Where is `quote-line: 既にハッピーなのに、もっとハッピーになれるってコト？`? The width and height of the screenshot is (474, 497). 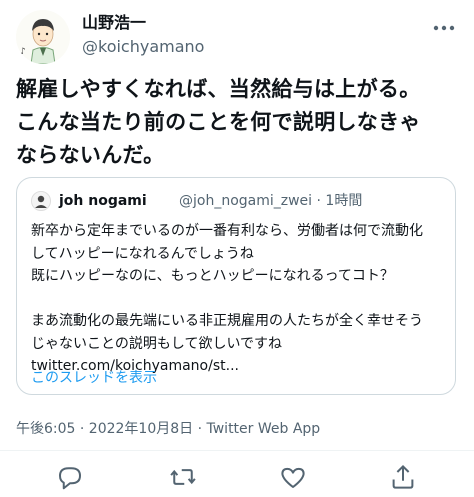
quote-line: 既にハッピーなのに、もっとハッピーになれるってコト？ is located at coordinates (212, 276).